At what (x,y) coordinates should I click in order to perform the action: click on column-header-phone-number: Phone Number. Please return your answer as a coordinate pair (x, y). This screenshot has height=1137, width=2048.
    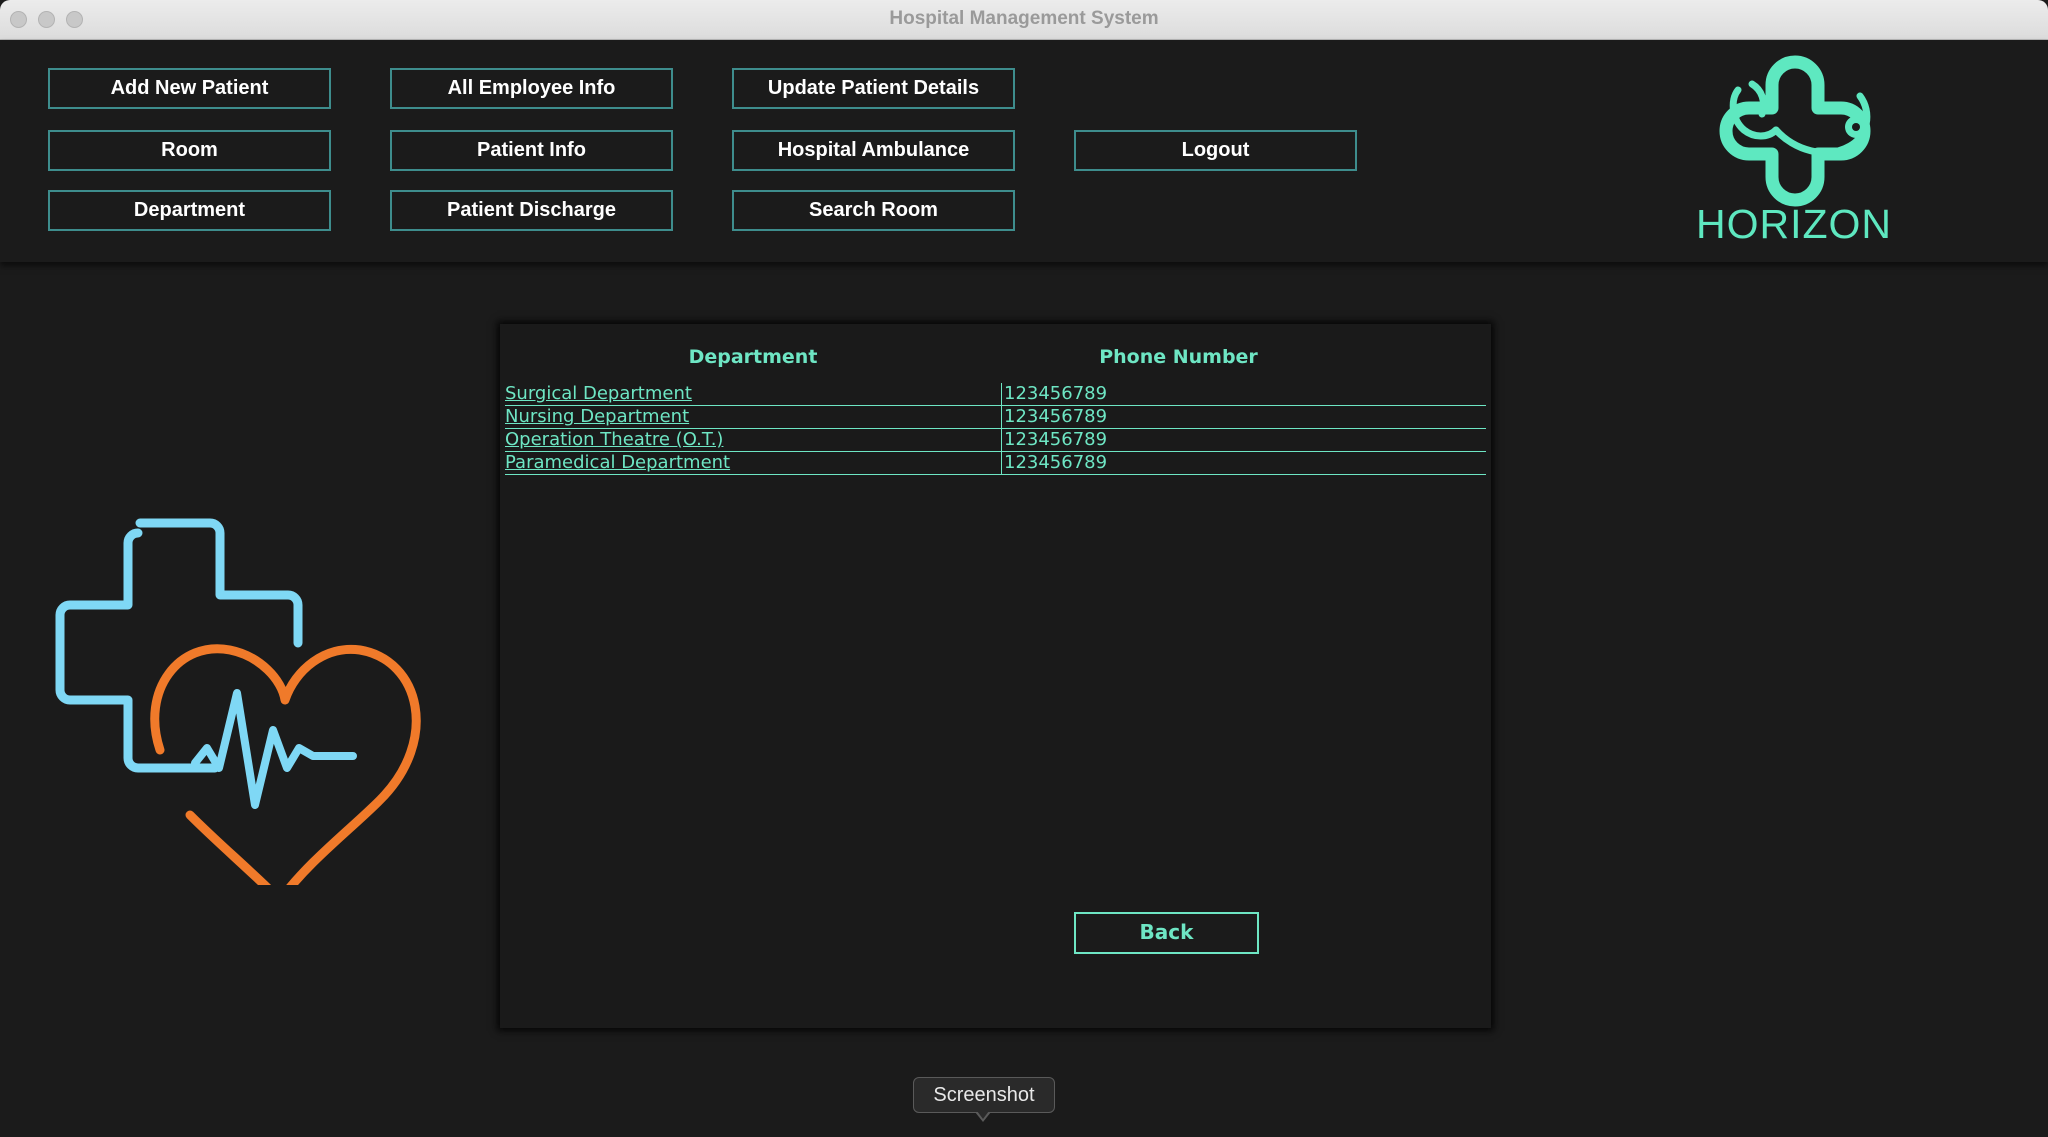
    Looking at the image, I should click on (1178, 357).